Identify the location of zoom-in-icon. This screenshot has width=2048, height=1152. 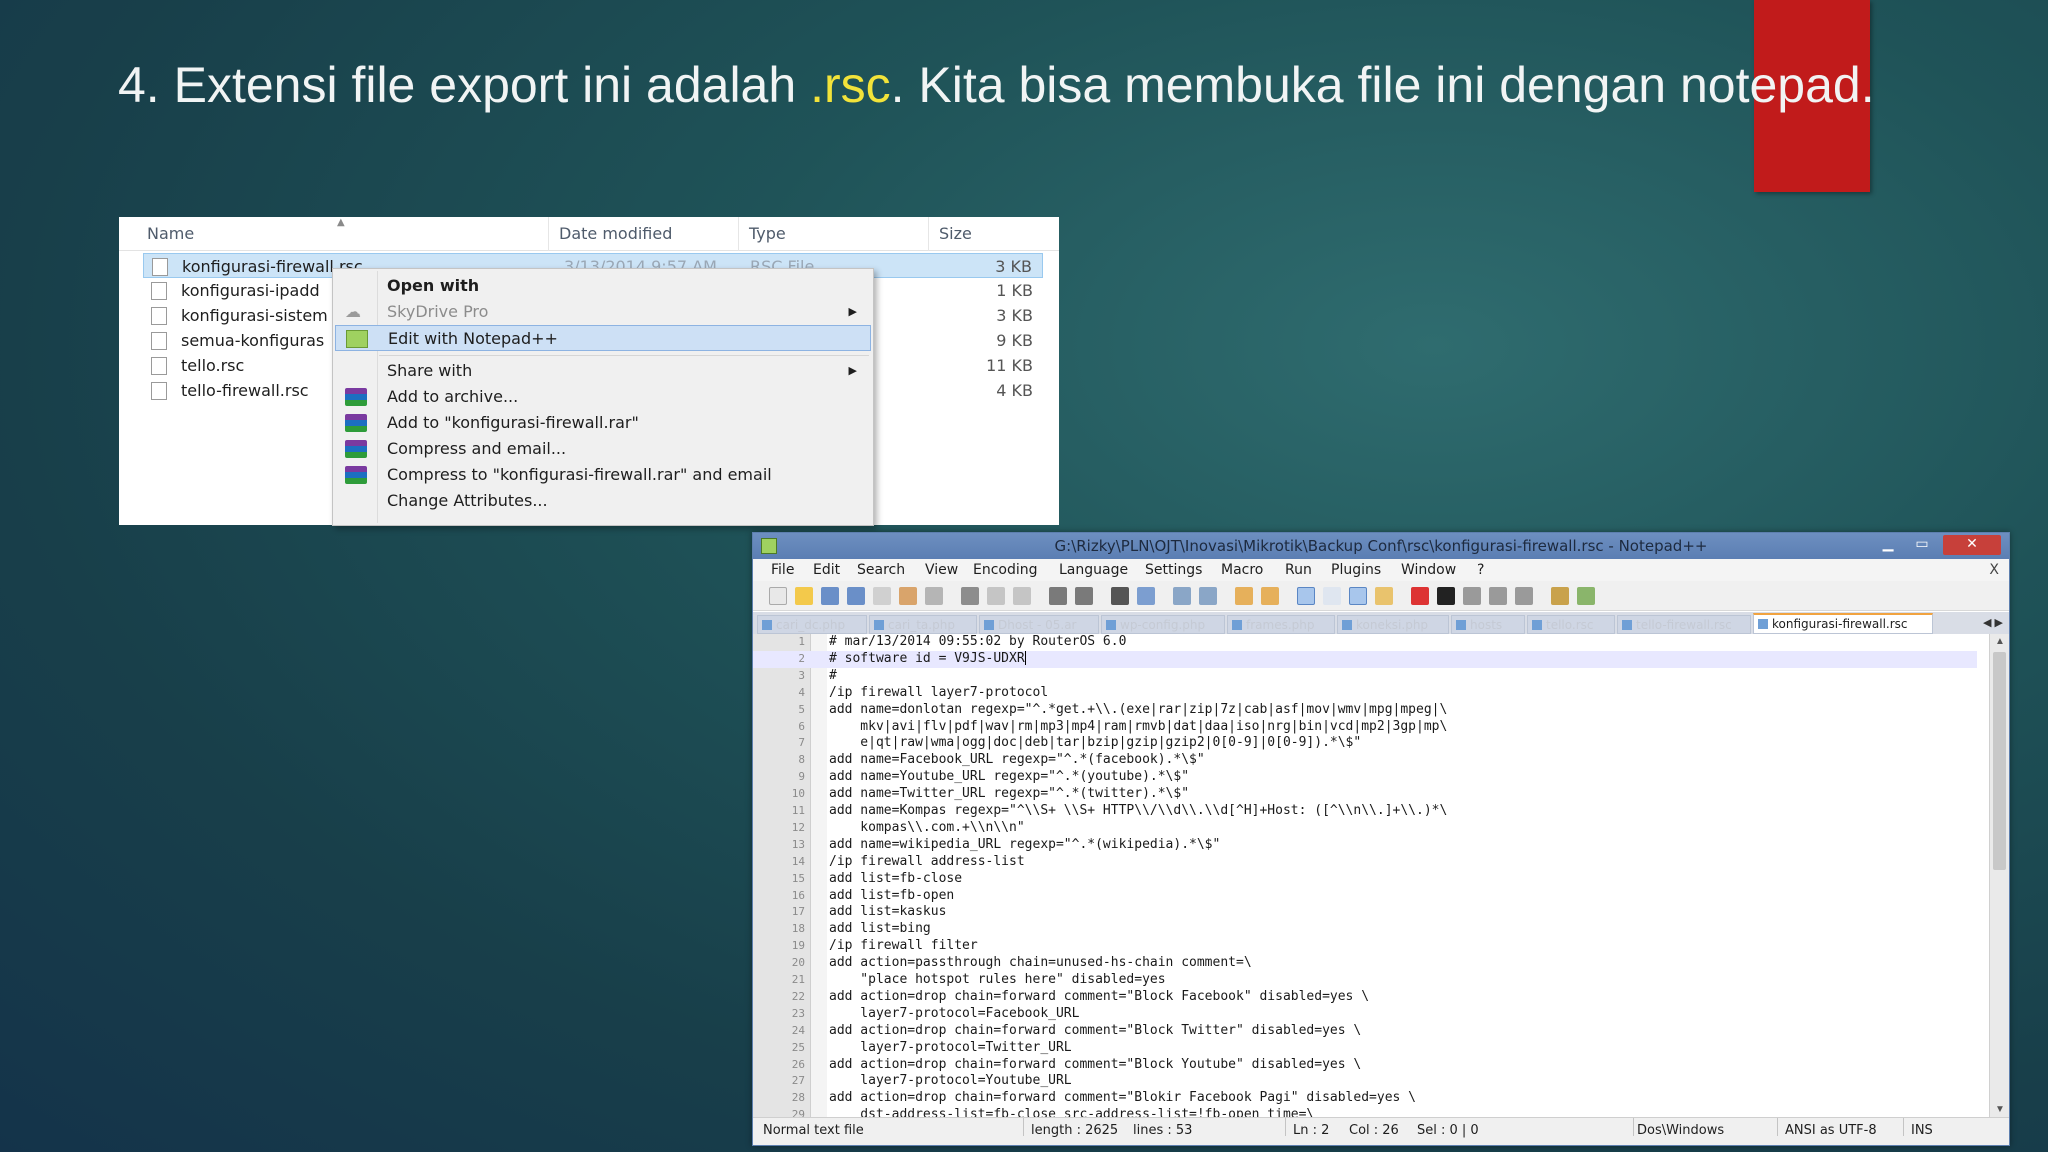
(1182, 596).